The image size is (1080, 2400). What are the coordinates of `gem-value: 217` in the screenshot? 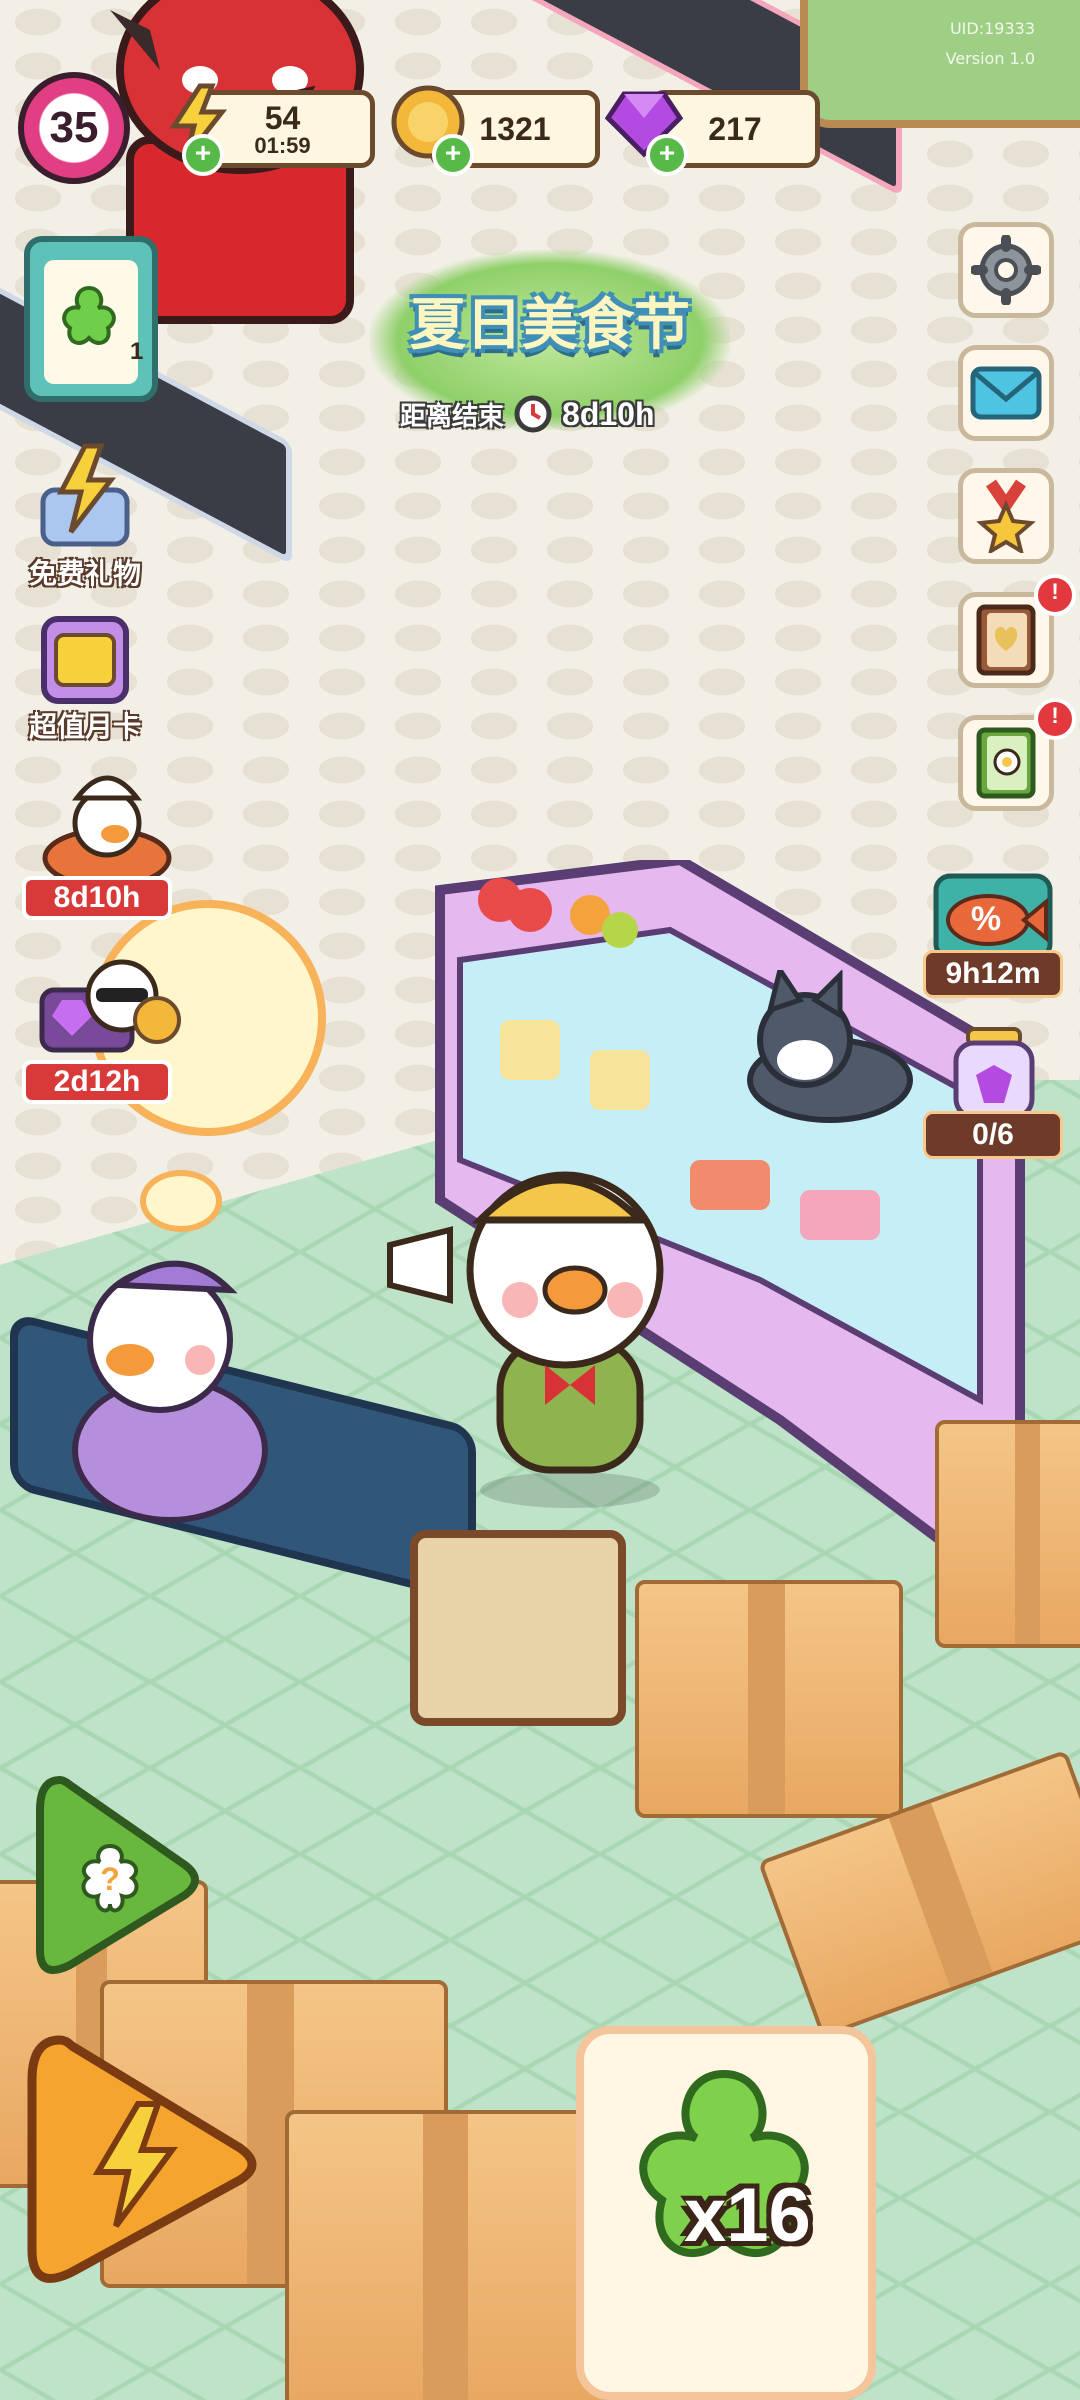 It's located at (735, 128).